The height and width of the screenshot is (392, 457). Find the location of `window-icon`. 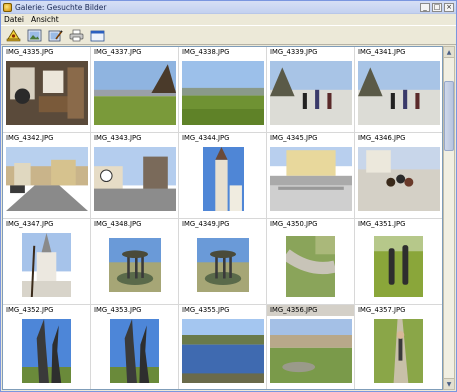

window-icon is located at coordinates (97, 35).